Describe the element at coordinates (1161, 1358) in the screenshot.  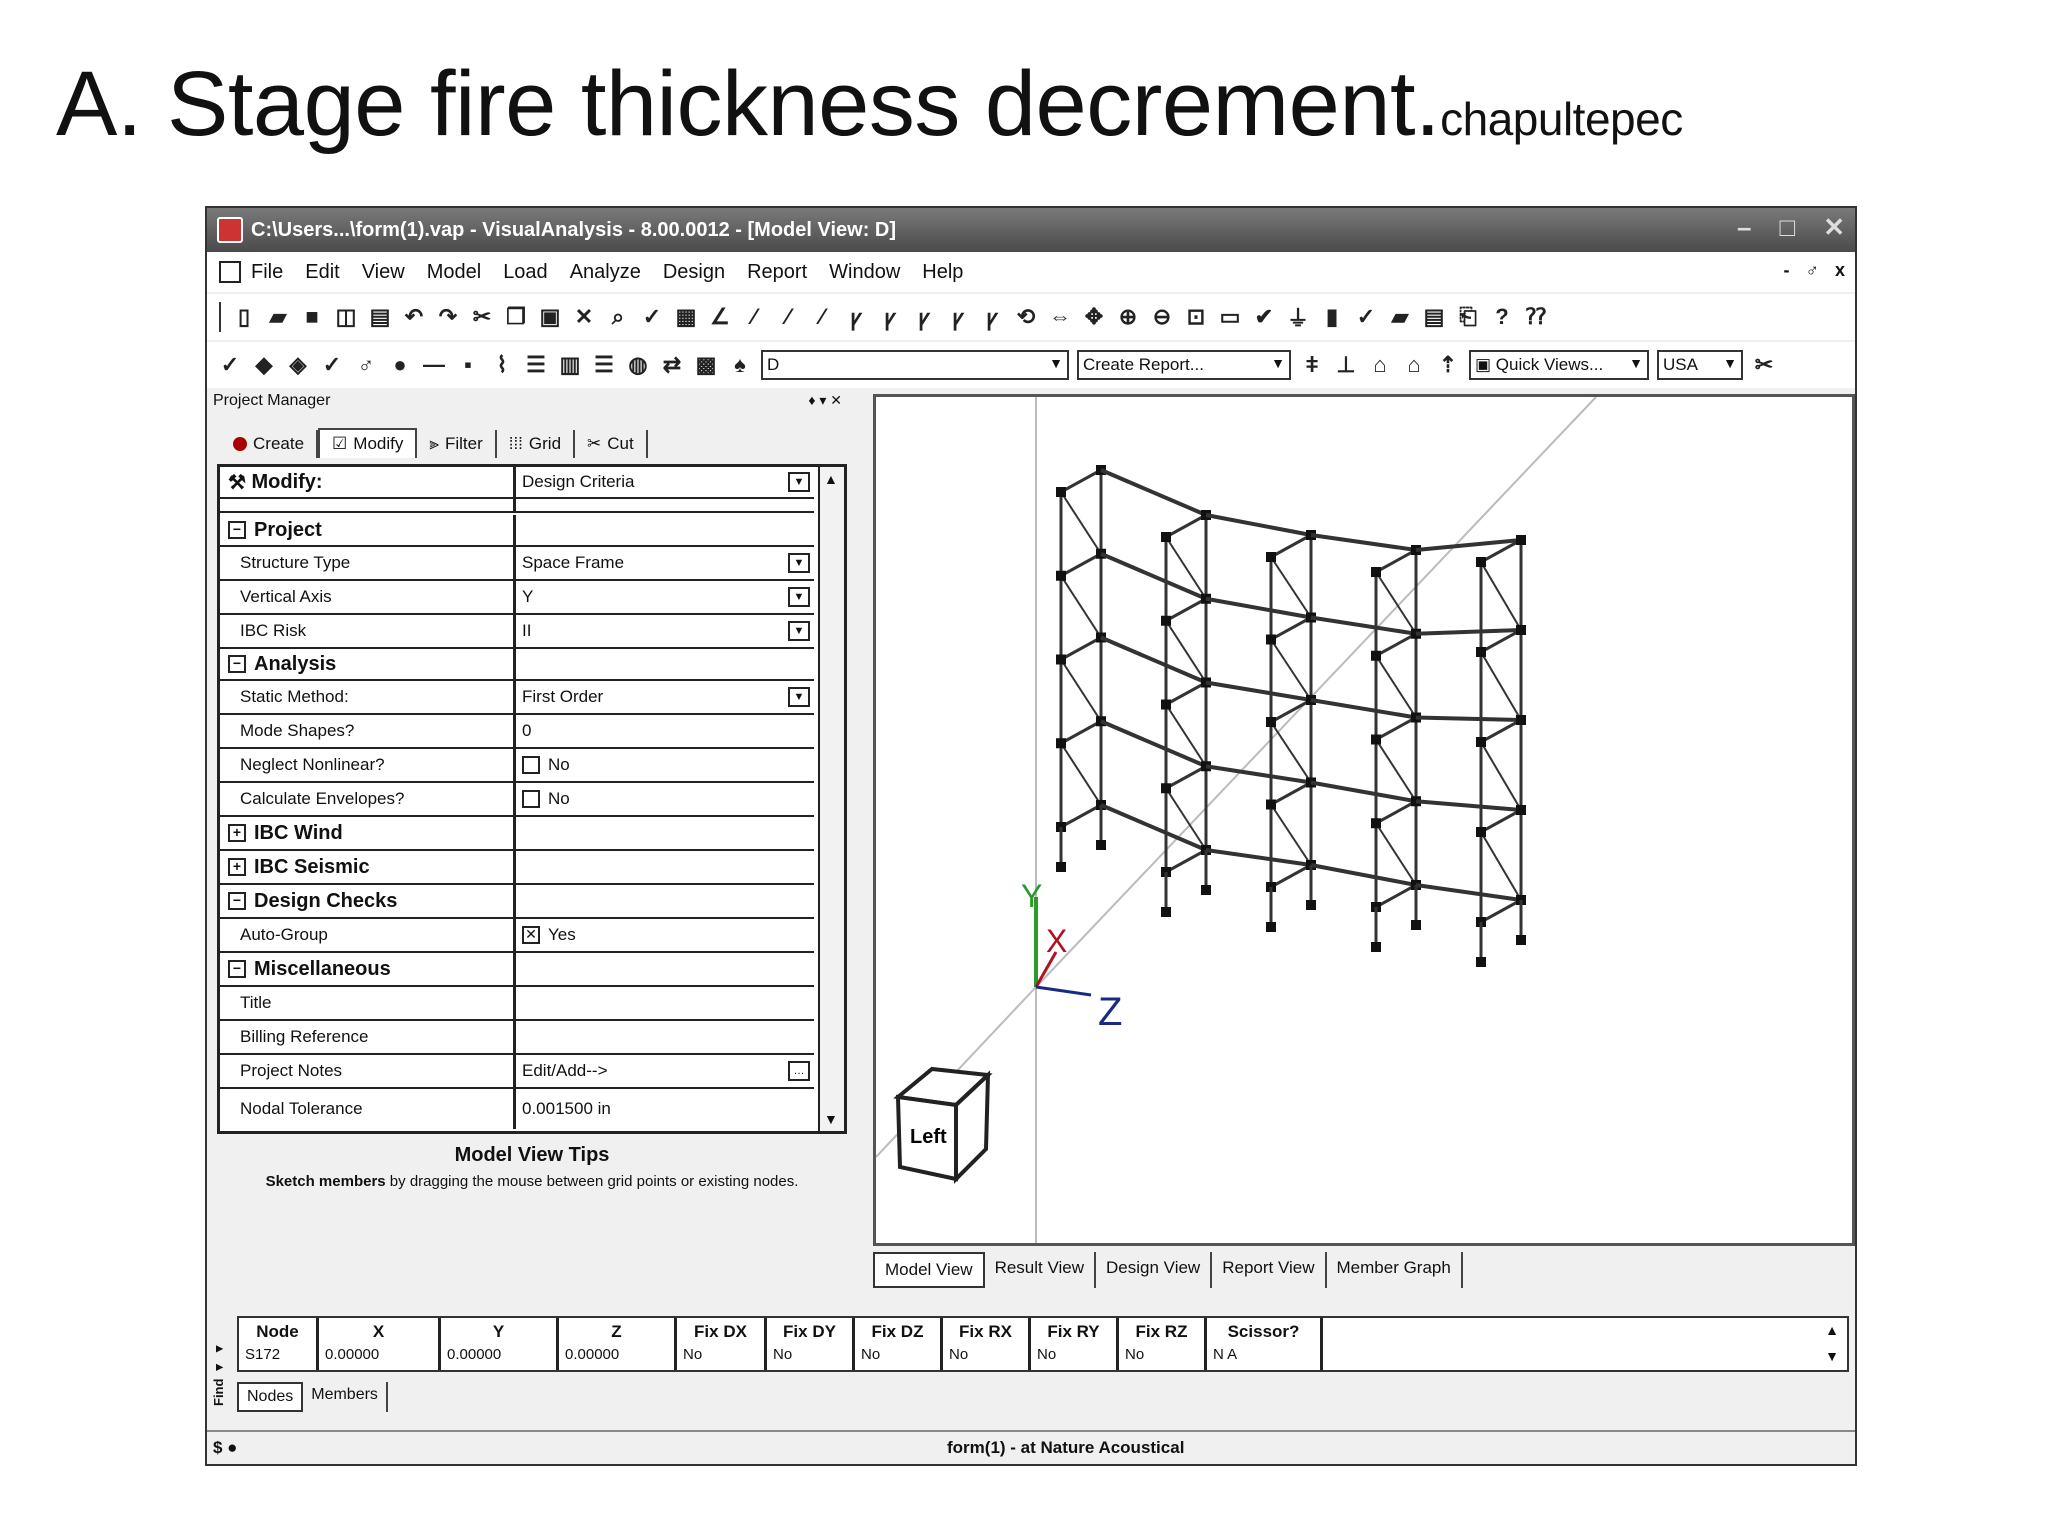
I see `cell-fix-rz: No` at that location.